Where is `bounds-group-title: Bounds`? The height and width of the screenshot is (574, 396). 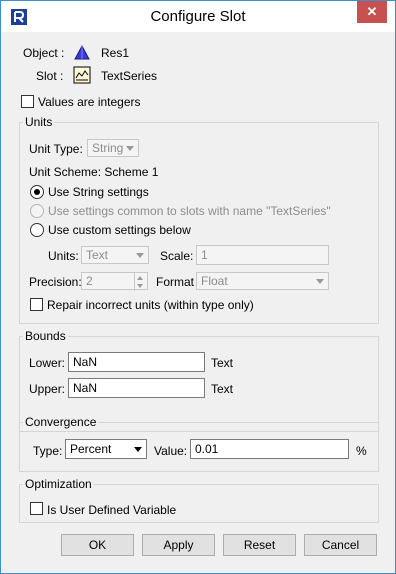 bounds-group-title: Bounds is located at coordinates (45, 336).